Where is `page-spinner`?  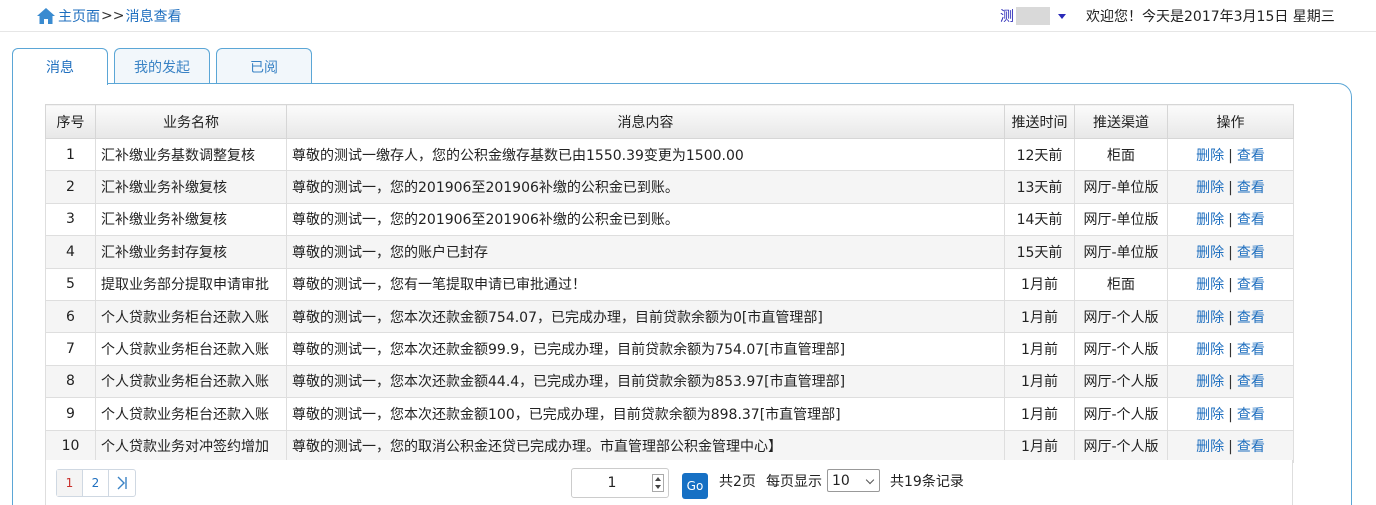
page-spinner is located at coordinates (658, 483).